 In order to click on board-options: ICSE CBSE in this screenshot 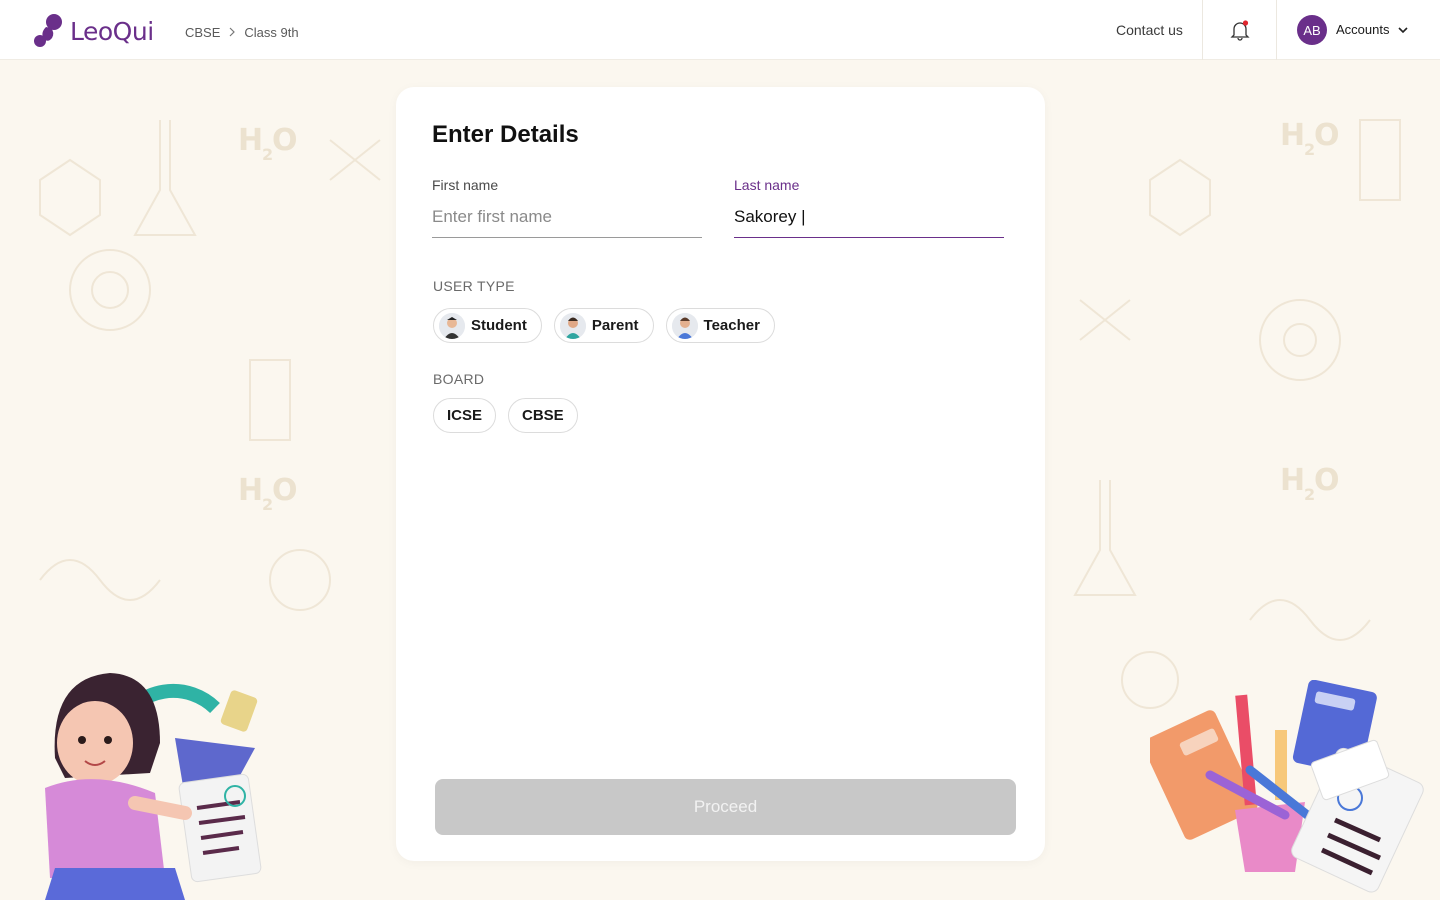, I will do `click(505, 415)`.